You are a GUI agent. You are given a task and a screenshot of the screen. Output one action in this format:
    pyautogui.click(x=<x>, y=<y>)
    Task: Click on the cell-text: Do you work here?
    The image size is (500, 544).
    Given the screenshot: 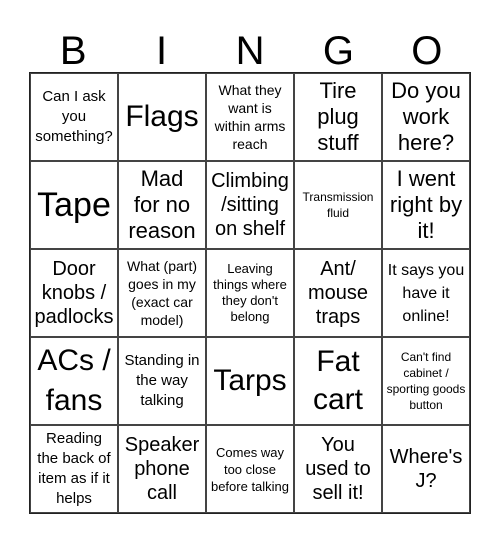 What is the action you would take?
    pyautogui.click(x=426, y=116)
    